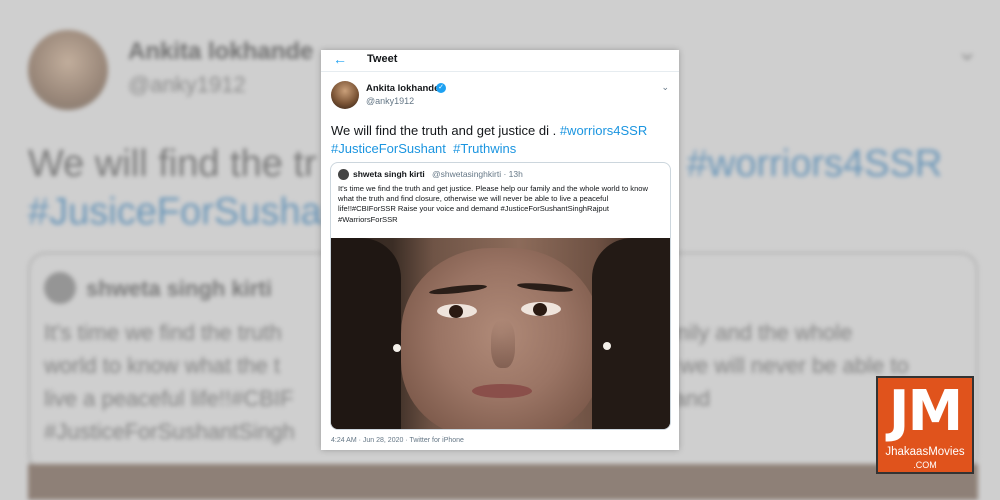  Describe the element at coordinates (179, 288) in the screenshot. I see `background-quote-name: shweta singh kirti` at that location.